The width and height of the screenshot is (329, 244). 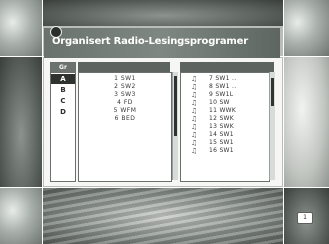 What do you see at coordinates (225, 119) in the screenshot?
I see `program-row: ♫ 12 SWK` at bounding box center [225, 119].